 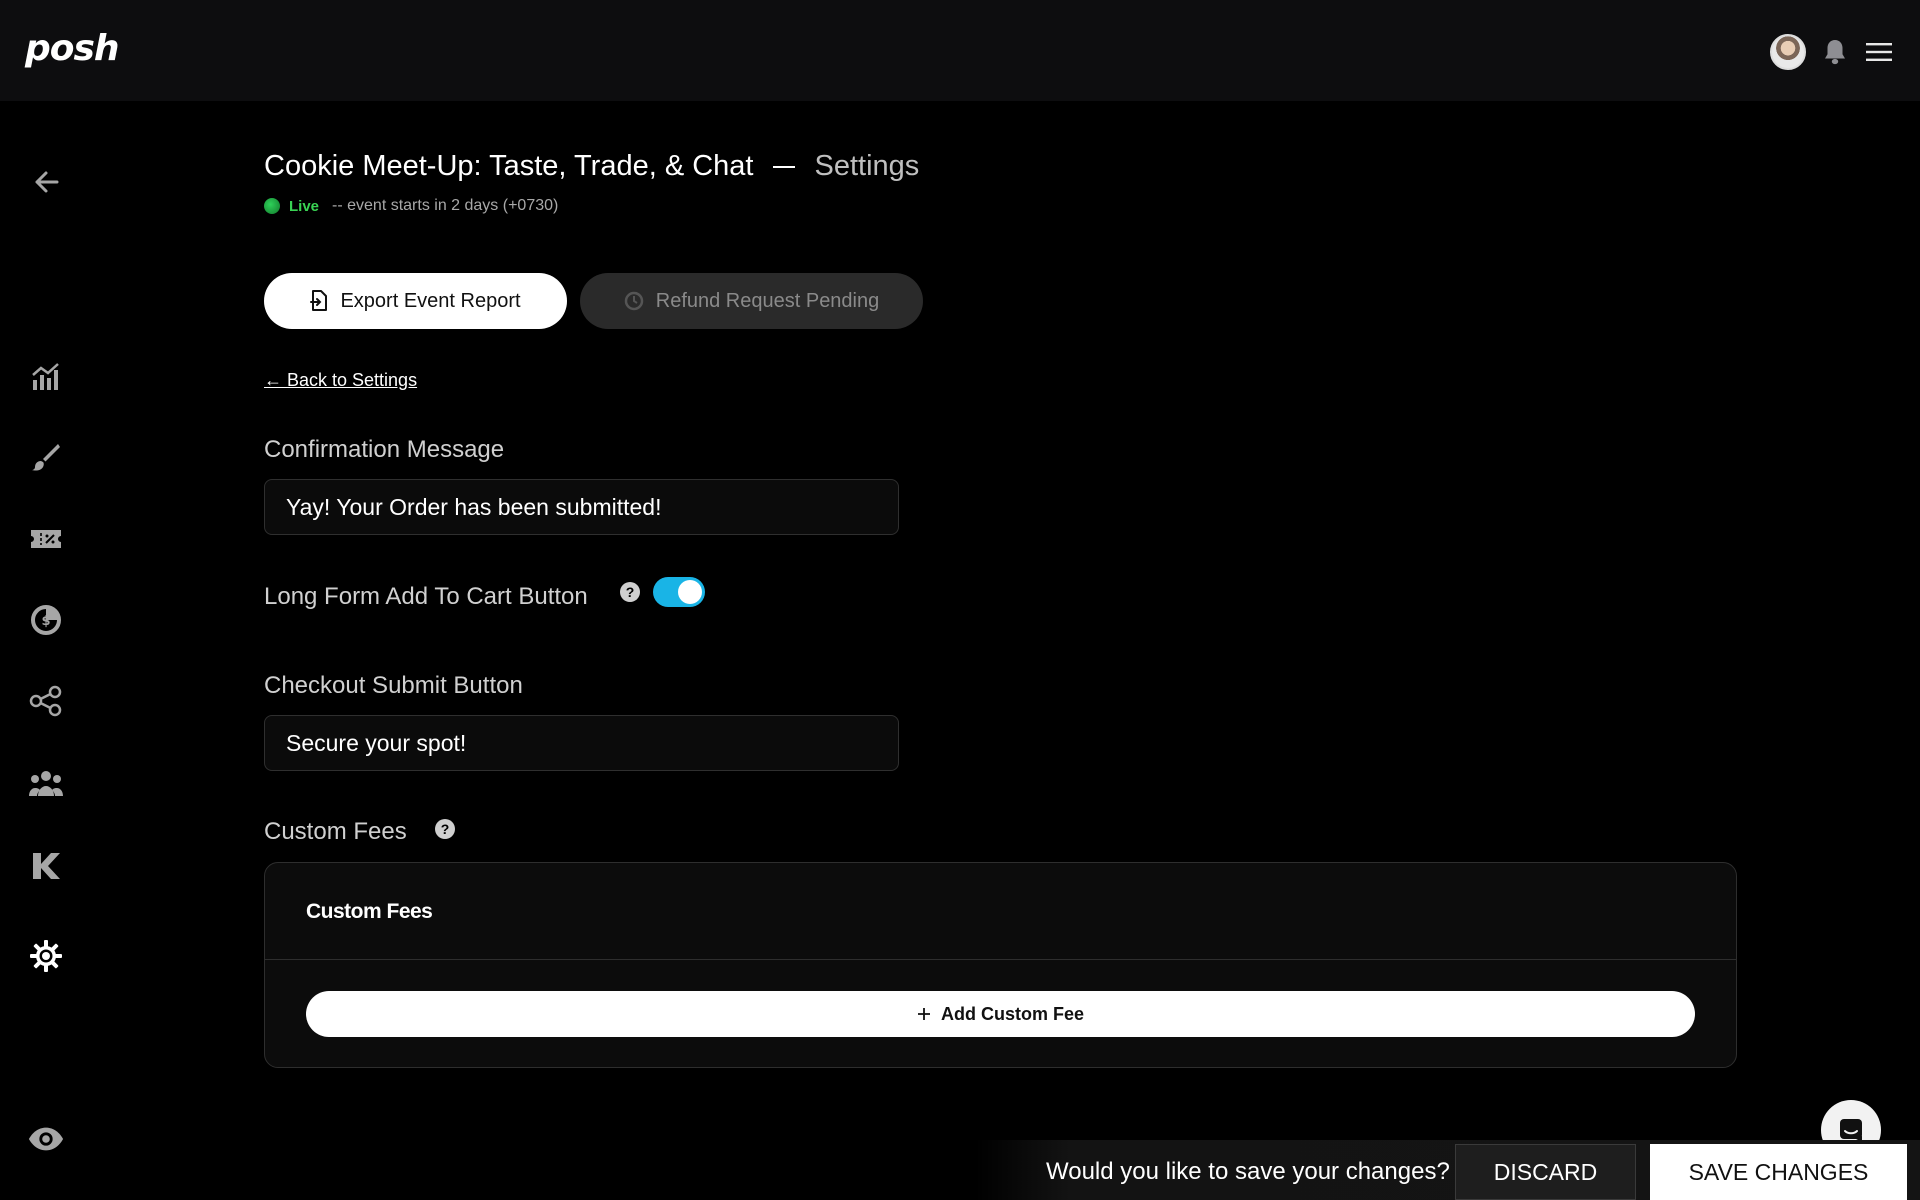 What do you see at coordinates (867, 166) in the screenshot?
I see `breadcrumb-settings: Settings` at bounding box center [867, 166].